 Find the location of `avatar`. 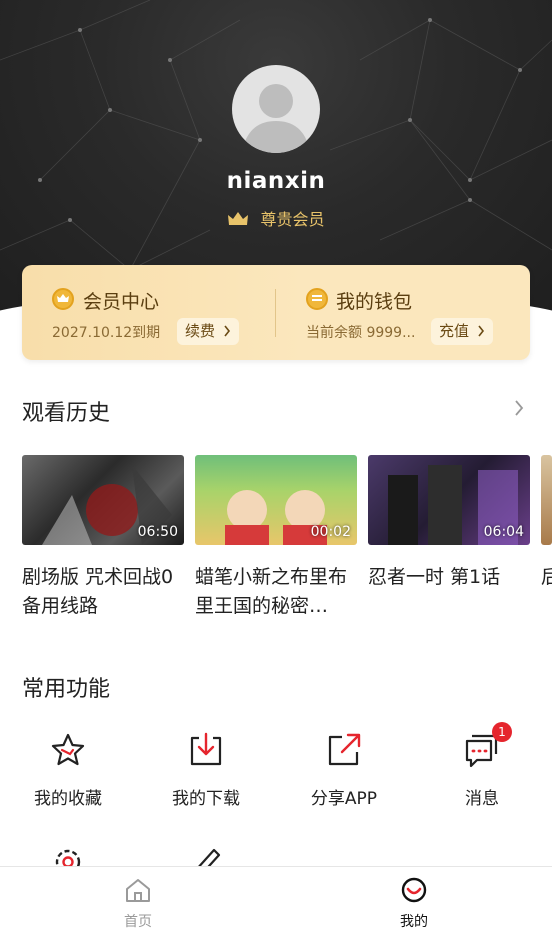

avatar is located at coordinates (276, 109).